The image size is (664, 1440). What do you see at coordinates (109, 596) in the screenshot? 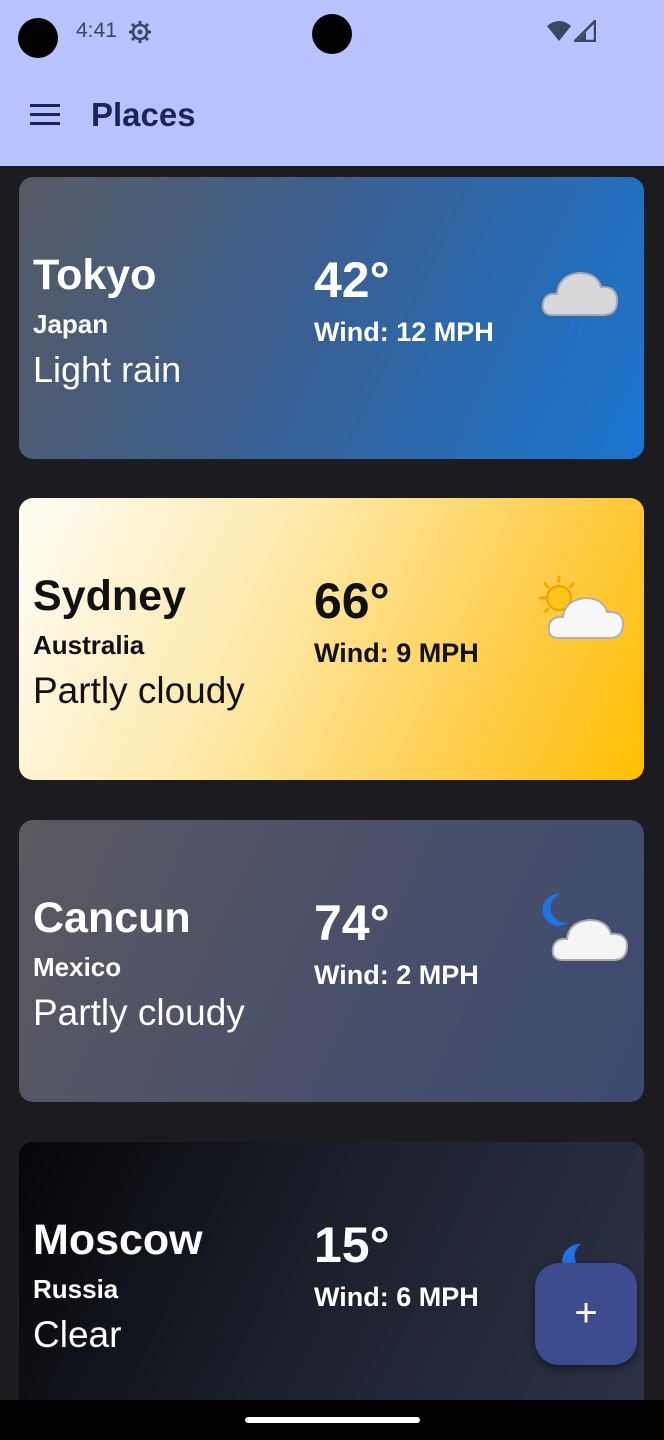
I see `city-name: Sydney` at bounding box center [109, 596].